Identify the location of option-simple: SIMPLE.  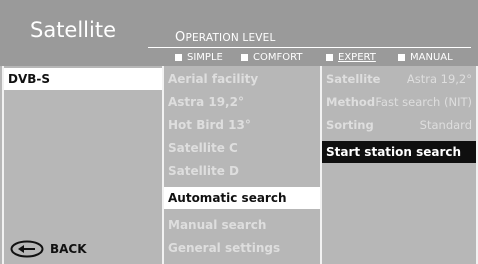
(199, 57).